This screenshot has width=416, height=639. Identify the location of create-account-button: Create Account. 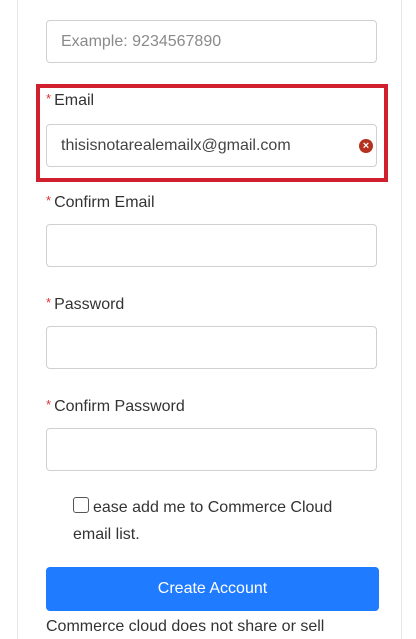
(212, 589).